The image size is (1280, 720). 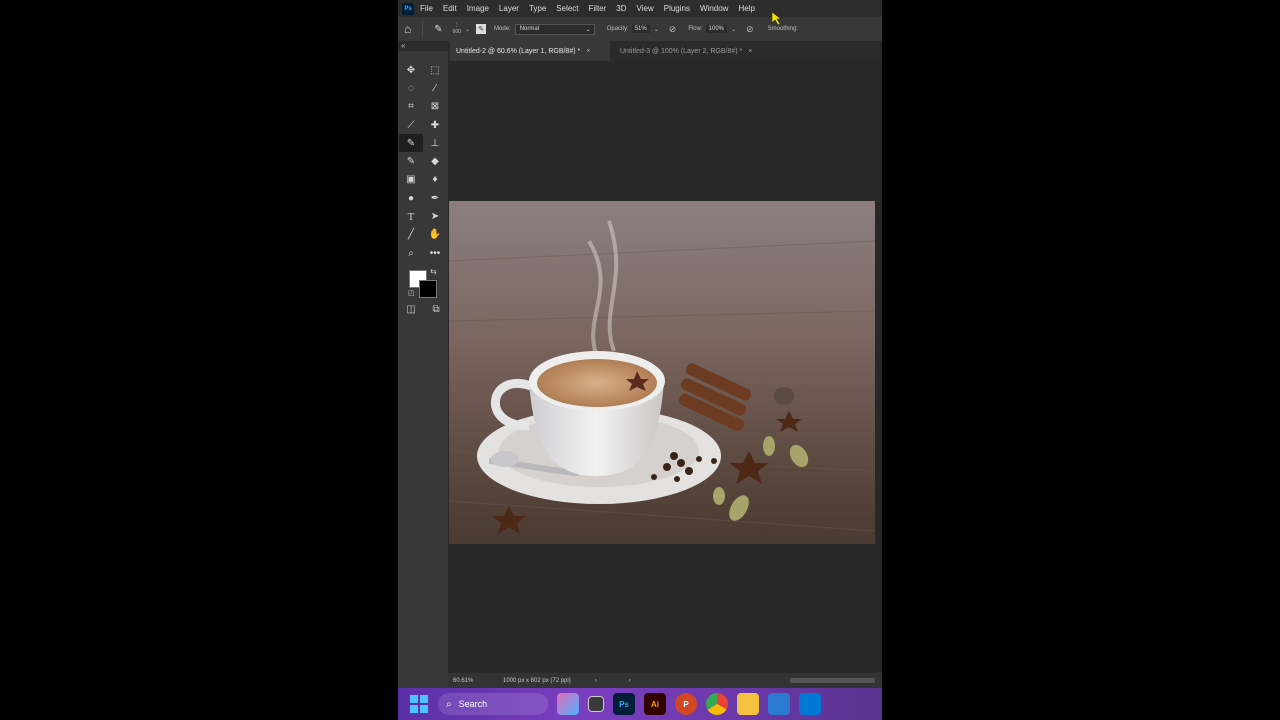 What do you see at coordinates (435, 70) in the screenshot?
I see `marquee-tool-icon: ⬚` at bounding box center [435, 70].